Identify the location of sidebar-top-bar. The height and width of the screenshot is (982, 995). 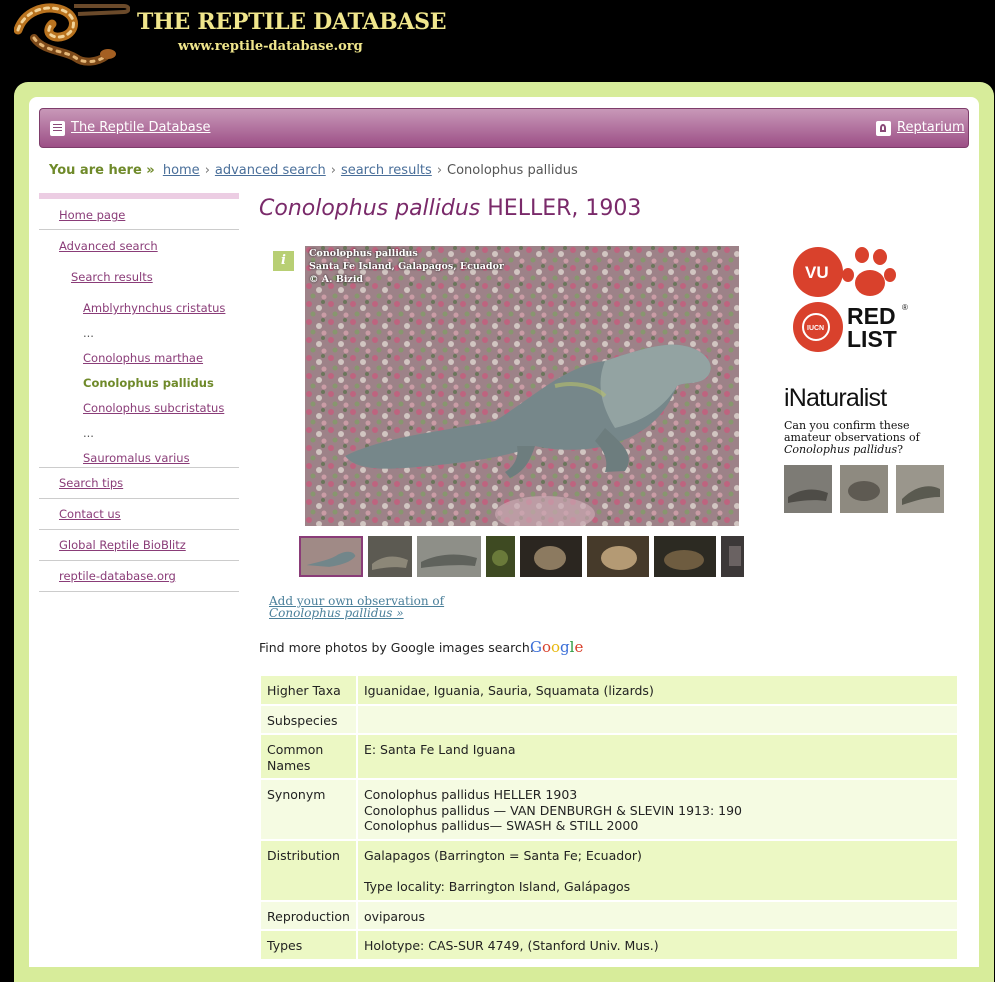
(139, 196).